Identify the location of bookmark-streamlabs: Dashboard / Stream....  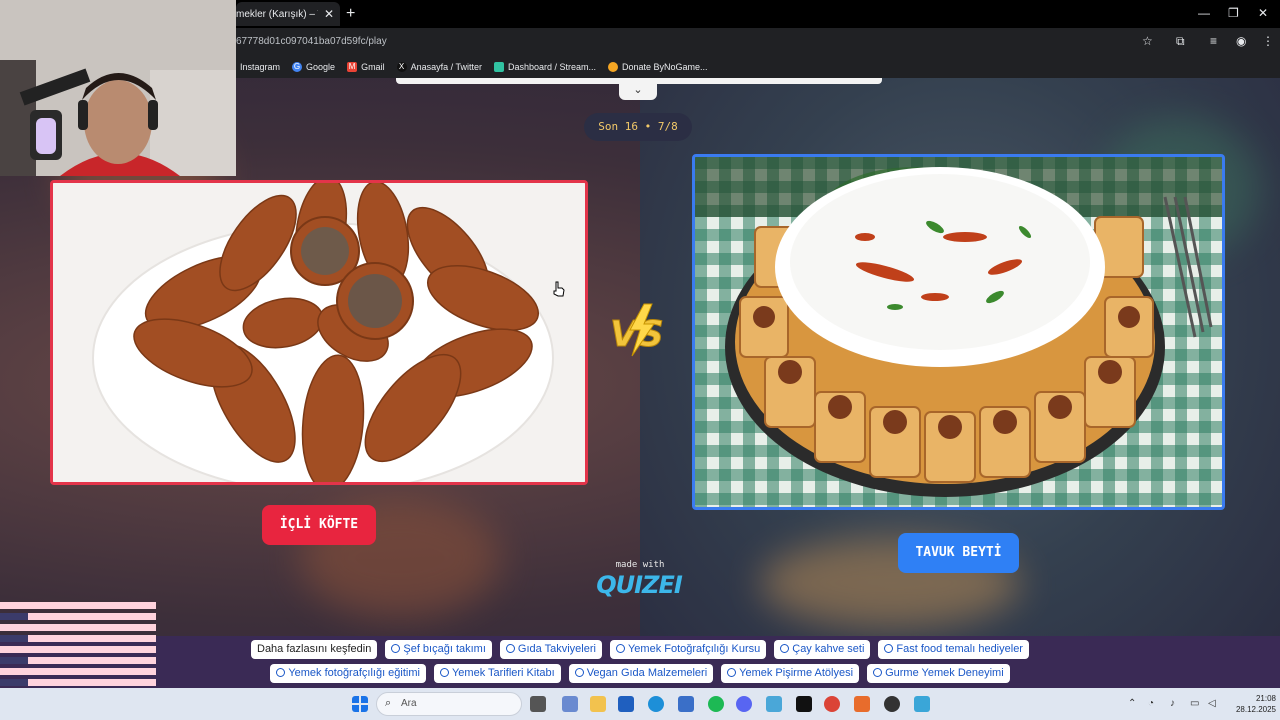
(544, 67).